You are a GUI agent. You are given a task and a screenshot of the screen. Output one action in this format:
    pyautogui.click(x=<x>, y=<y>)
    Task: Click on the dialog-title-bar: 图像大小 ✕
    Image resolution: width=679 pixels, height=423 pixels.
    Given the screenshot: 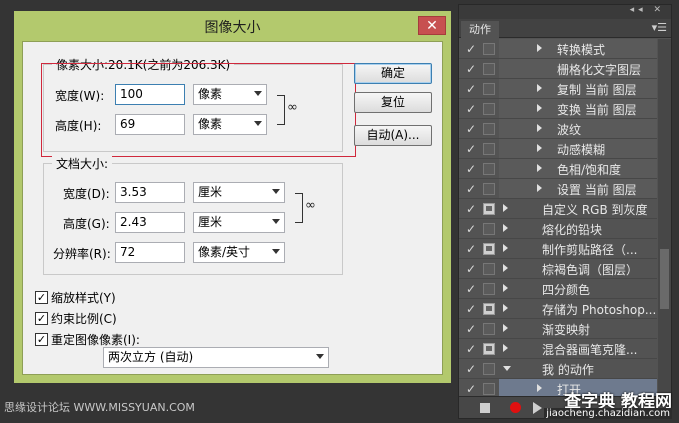 What is the action you would take?
    pyautogui.click(x=232, y=25)
    